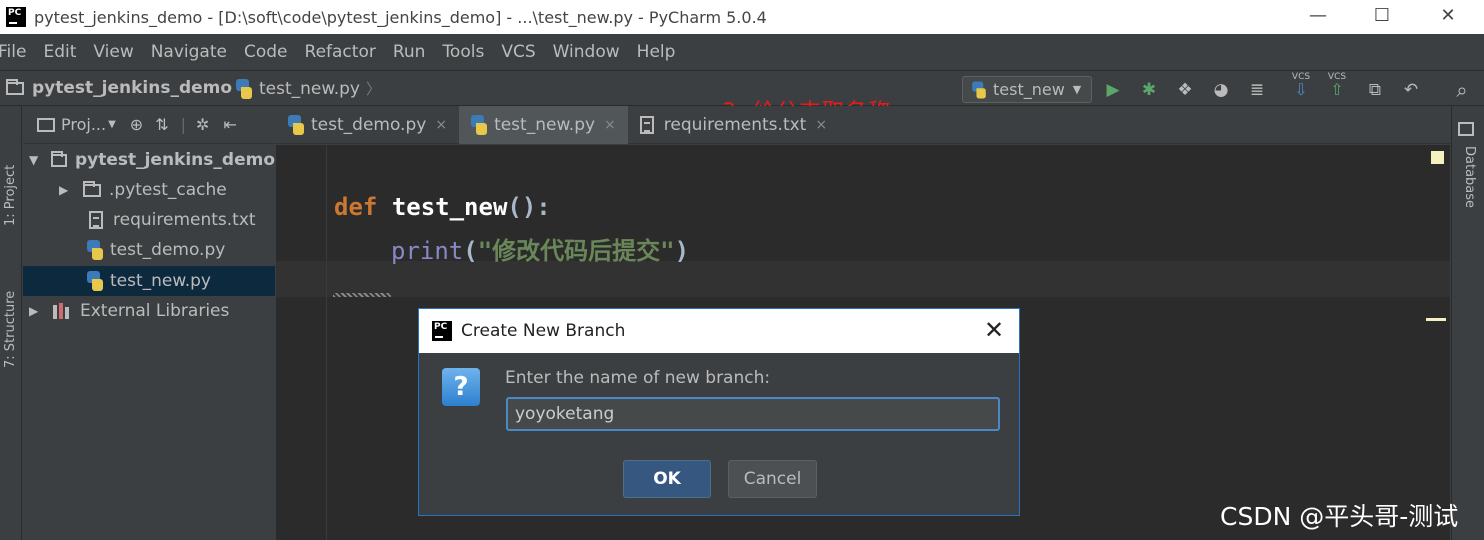 Image resolution: width=1484 pixels, height=540 pixels. What do you see at coordinates (13, 52) in the screenshot?
I see `menu-file: File` at bounding box center [13, 52].